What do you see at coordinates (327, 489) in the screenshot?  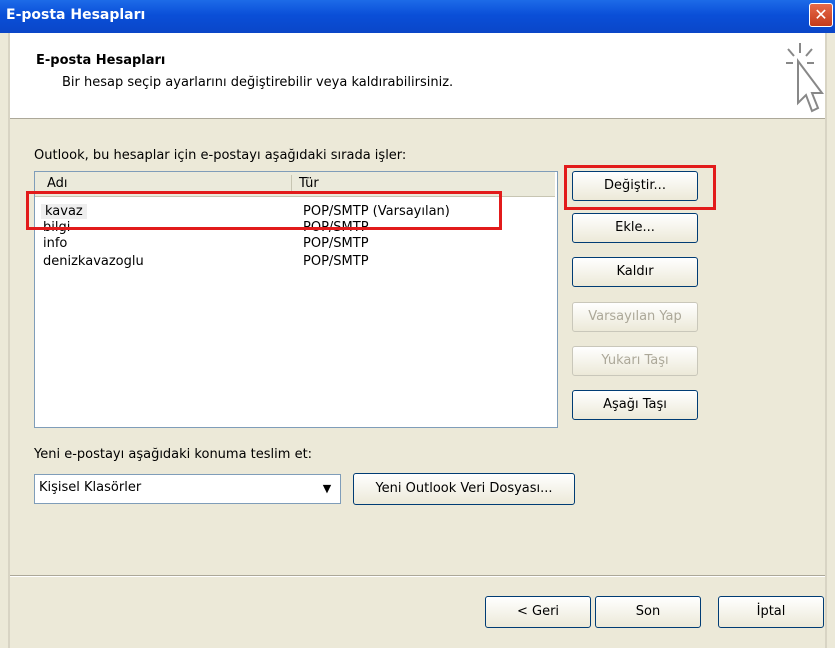 I see `chevron-down-icon: ▼` at bounding box center [327, 489].